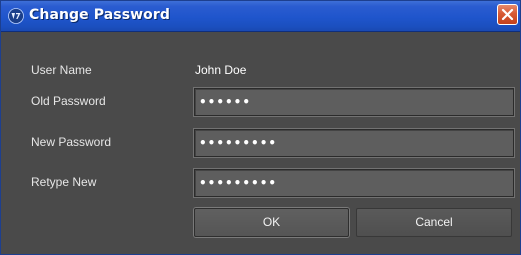  I want to click on close-icon, so click(507, 14).